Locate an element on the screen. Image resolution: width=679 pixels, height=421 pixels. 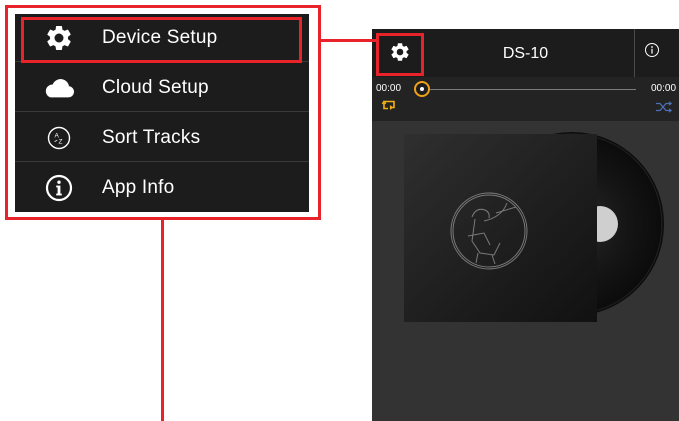
shuffle-icon is located at coordinates (664, 106).